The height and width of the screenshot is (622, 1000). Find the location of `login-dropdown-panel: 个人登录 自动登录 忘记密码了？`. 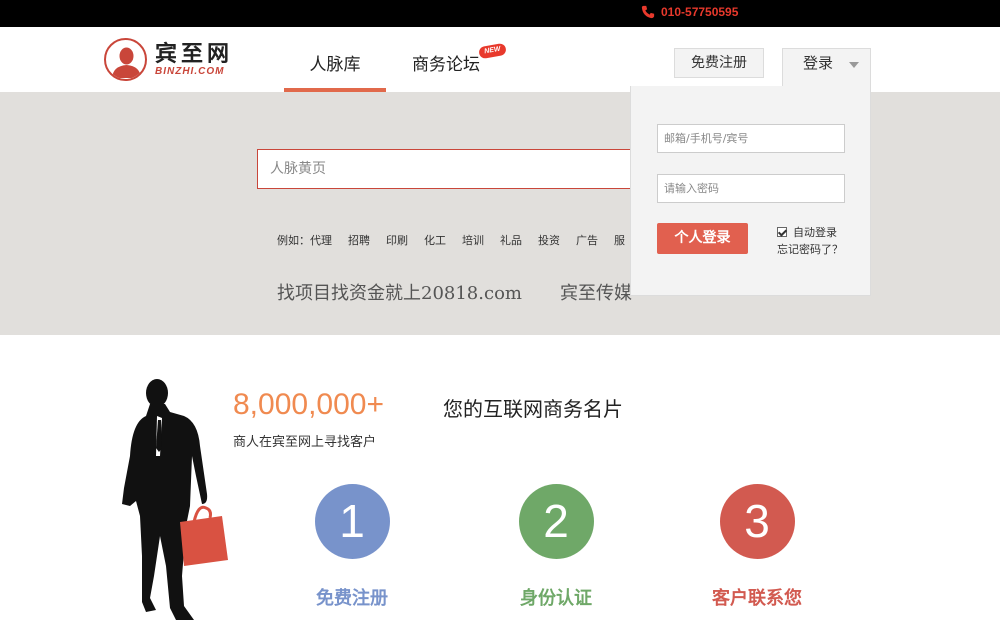

login-dropdown-panel: 个人登录 自动登录 忘记密码了？ is located at coordinates (750, 191).